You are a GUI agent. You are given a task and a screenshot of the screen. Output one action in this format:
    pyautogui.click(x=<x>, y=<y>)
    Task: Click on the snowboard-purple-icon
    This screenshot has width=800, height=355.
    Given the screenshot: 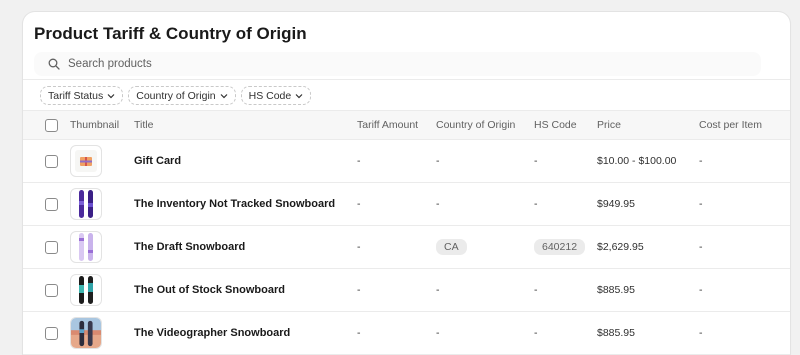 What is the action you would take?
    pyautogui.click(x=86, y=204)
    